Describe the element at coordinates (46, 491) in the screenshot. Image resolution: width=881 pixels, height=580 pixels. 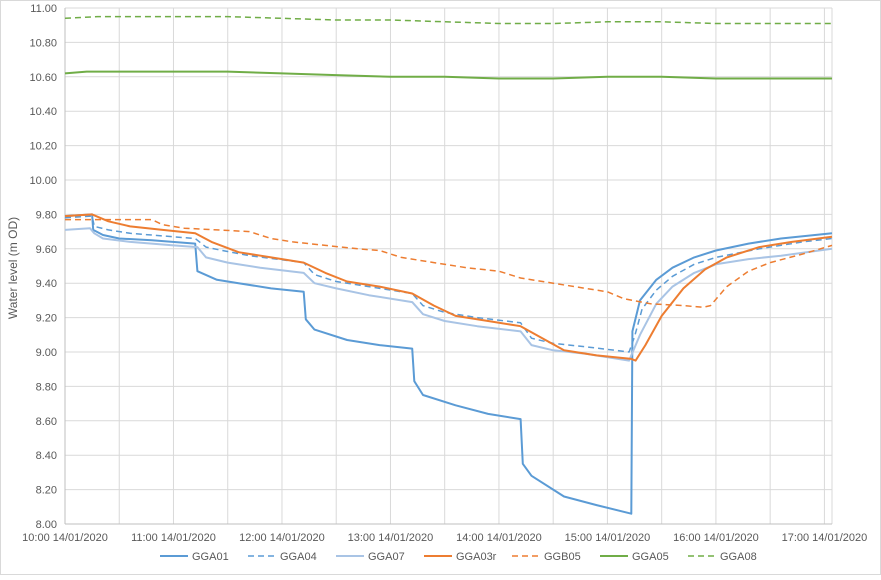
I see `y-tick-label: 8.20` at that location.